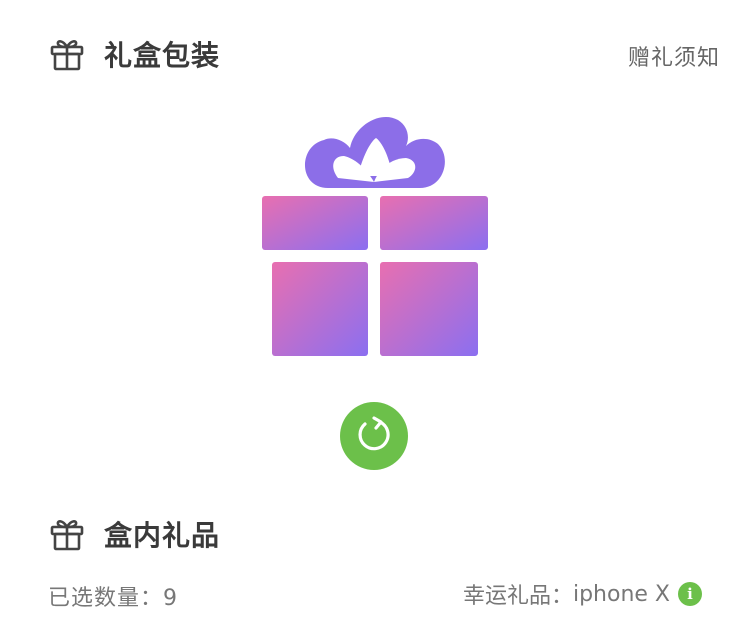  Describe the element at coordinates (162, 535) in the screenshot. I see `contents-title: 盒内礼品` at that location.